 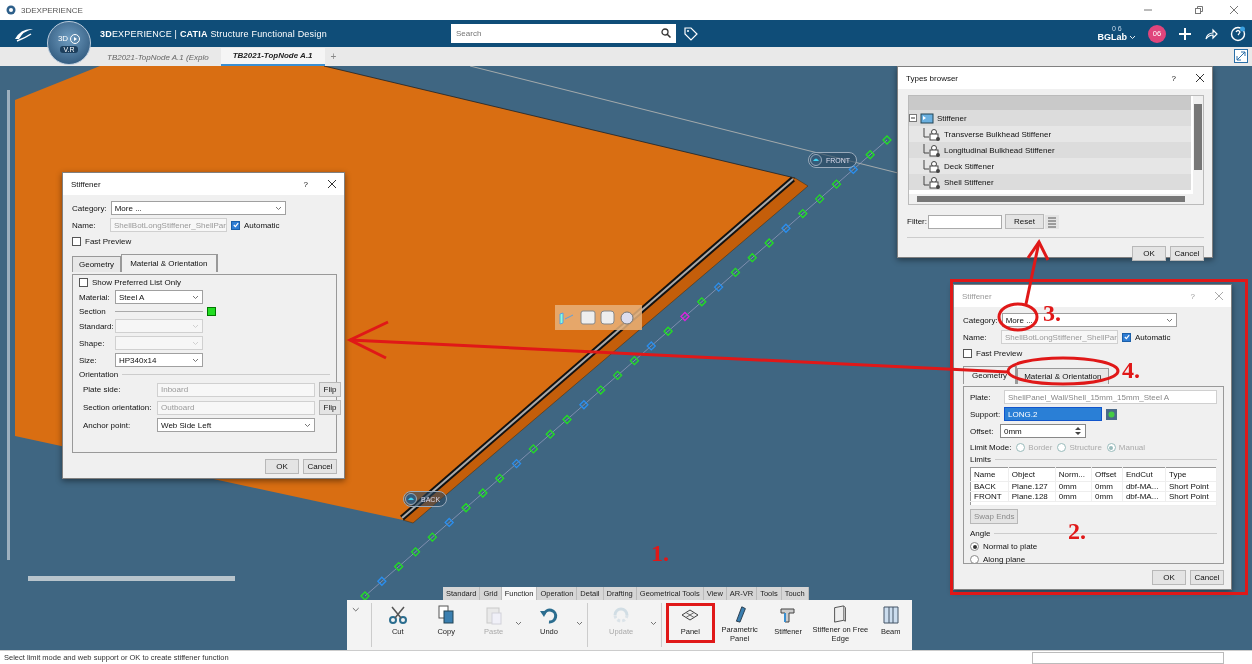 I want to click on tree-item-label: Transverse Bulkhead Stiffener, so click(x=998, y=134).